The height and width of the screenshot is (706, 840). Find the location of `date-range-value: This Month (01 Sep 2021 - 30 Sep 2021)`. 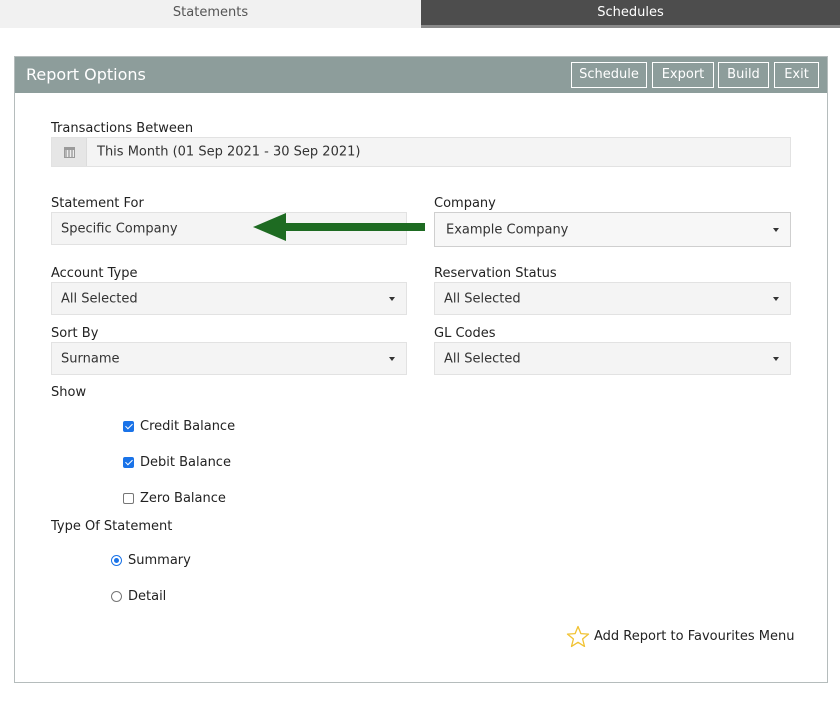

date-range-value: This Month (01 Sep 2021 - 30 Sep 2021) is located at coordinates (229, 152).